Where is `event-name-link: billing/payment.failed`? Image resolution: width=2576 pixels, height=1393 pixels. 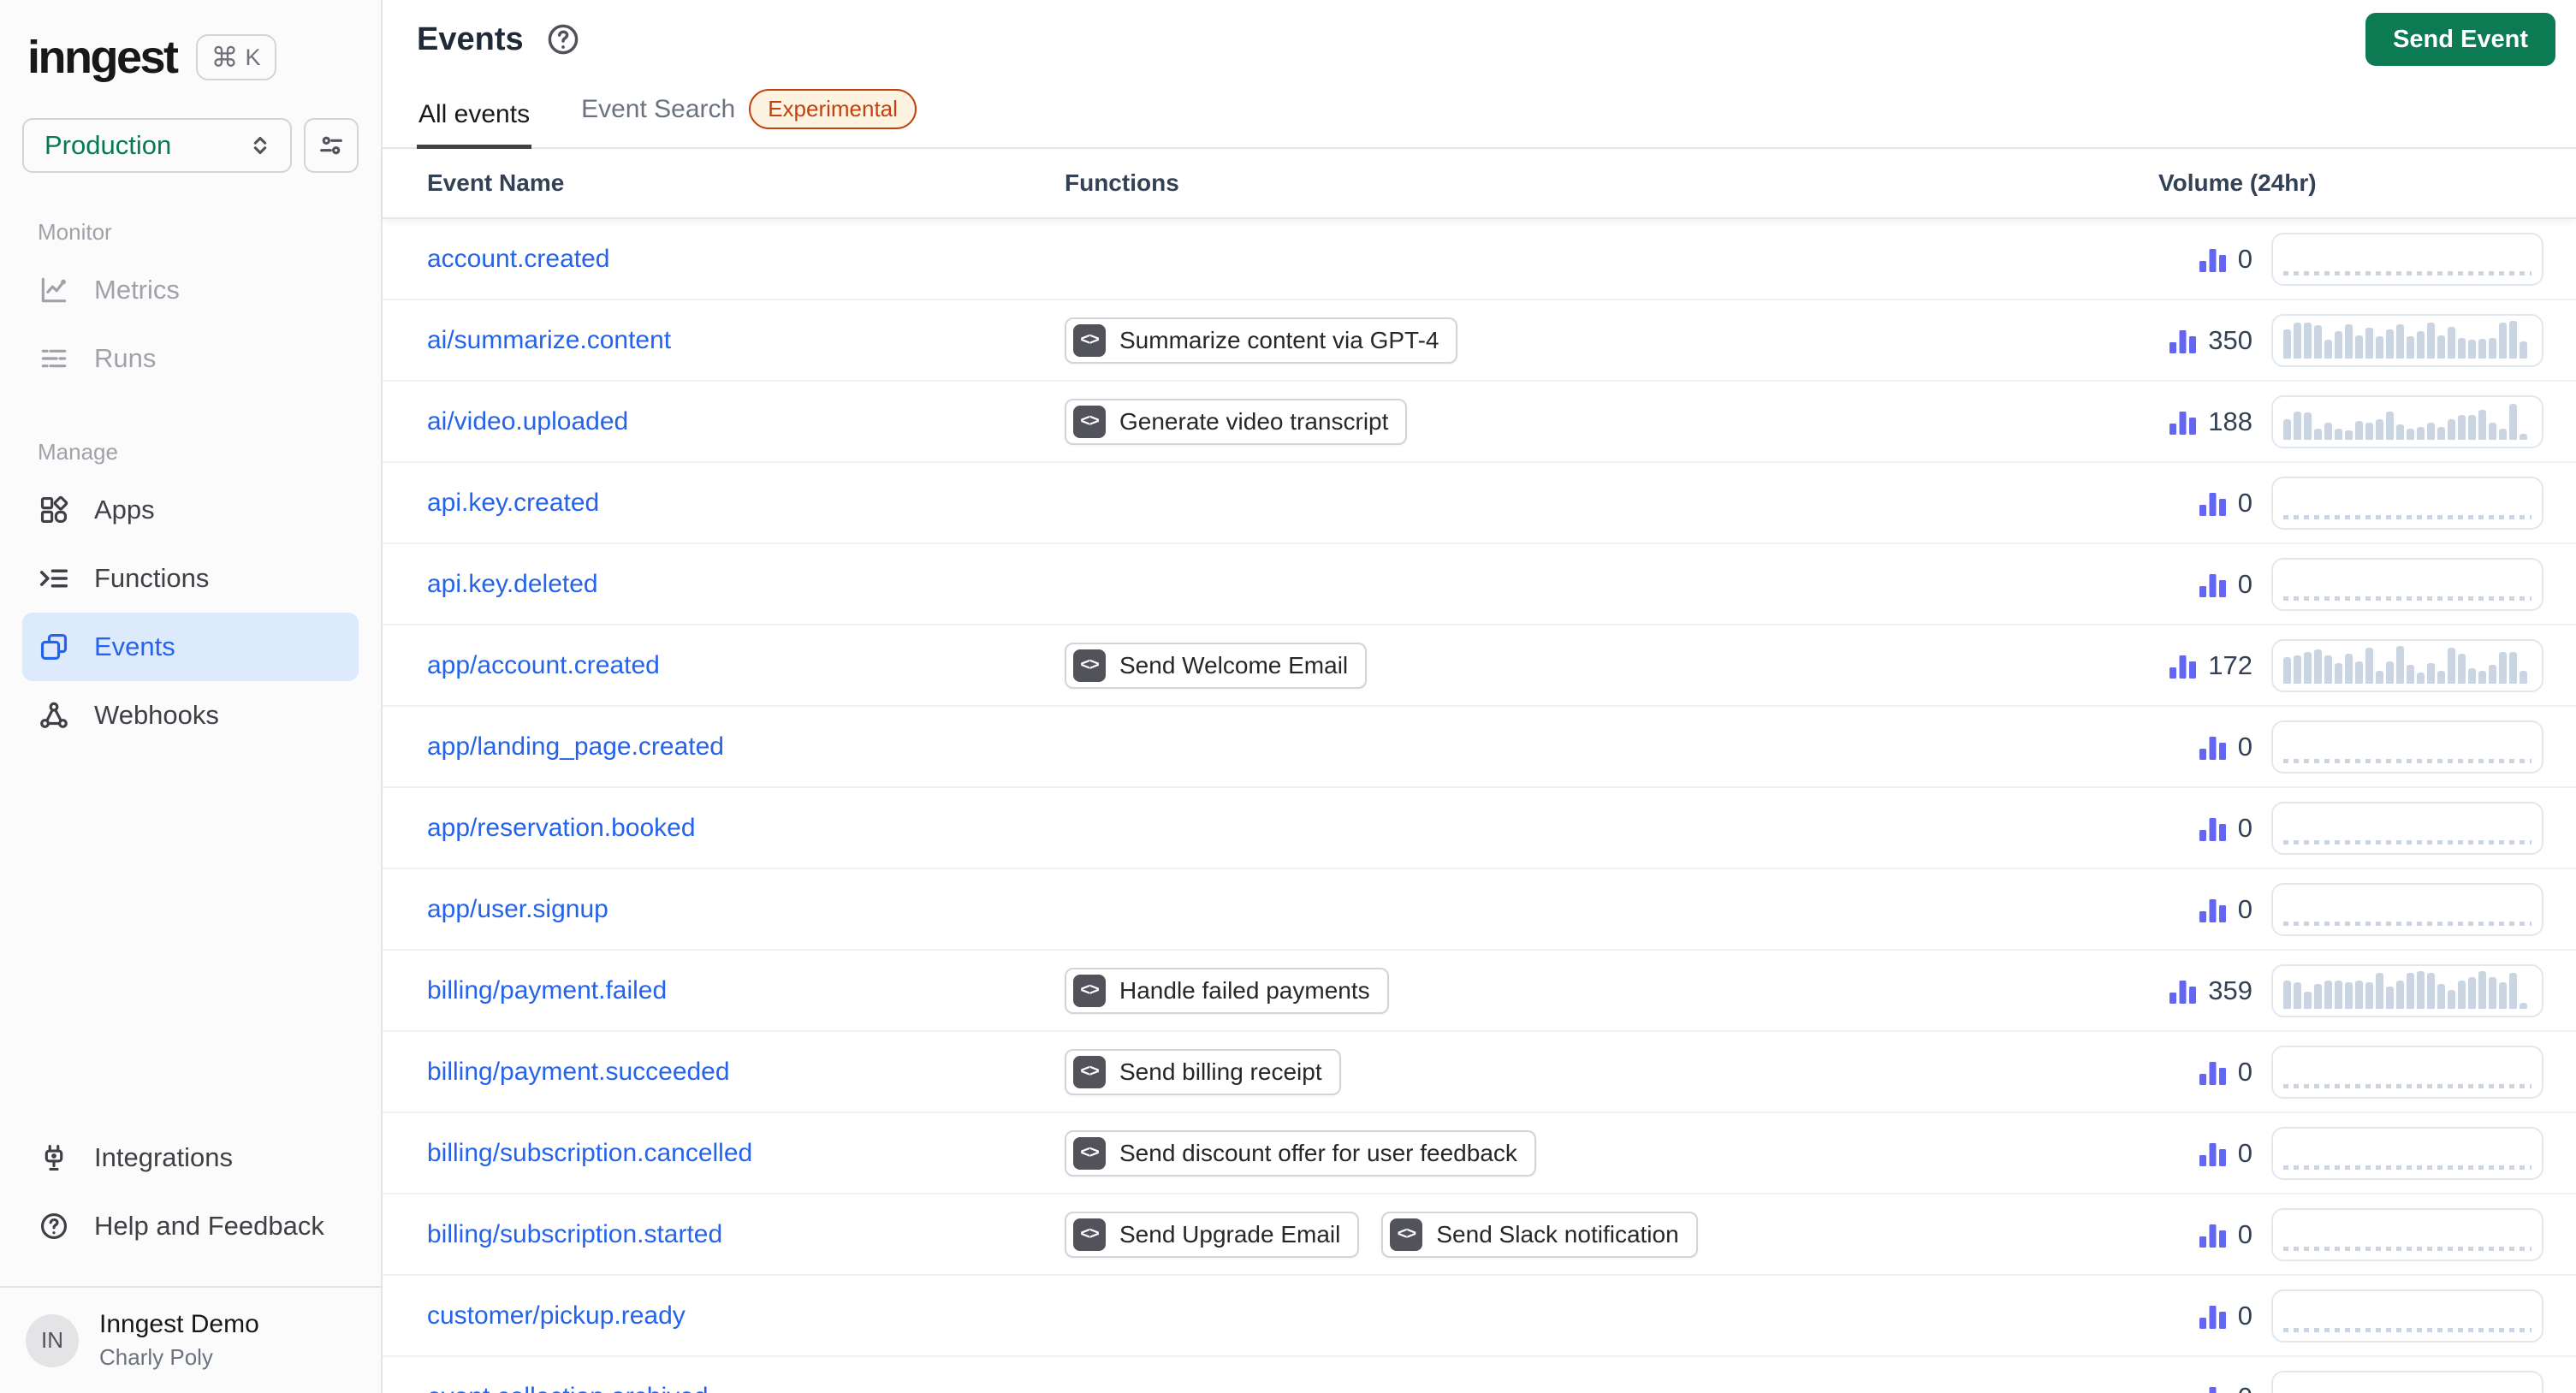 event-name-link: billing/payment.failed is located at coordinates (547, 991).